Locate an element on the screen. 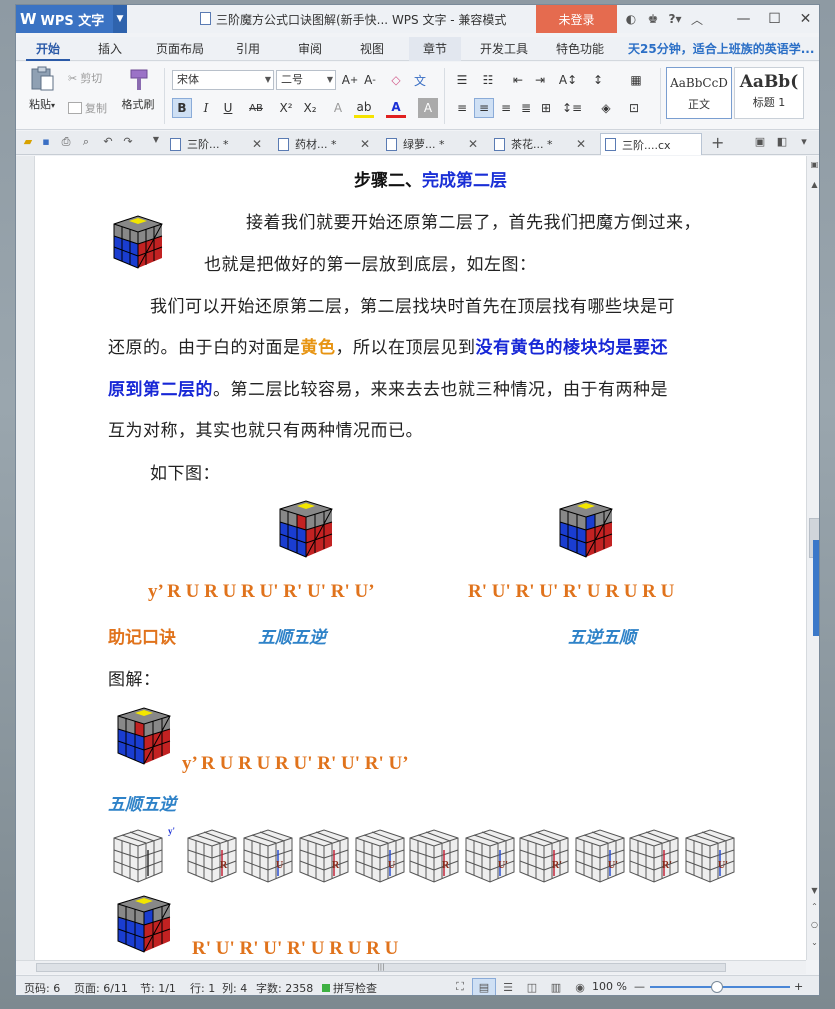 The image size is (835, 1009). minimize-icon: — is located at coordinates (743, 19).